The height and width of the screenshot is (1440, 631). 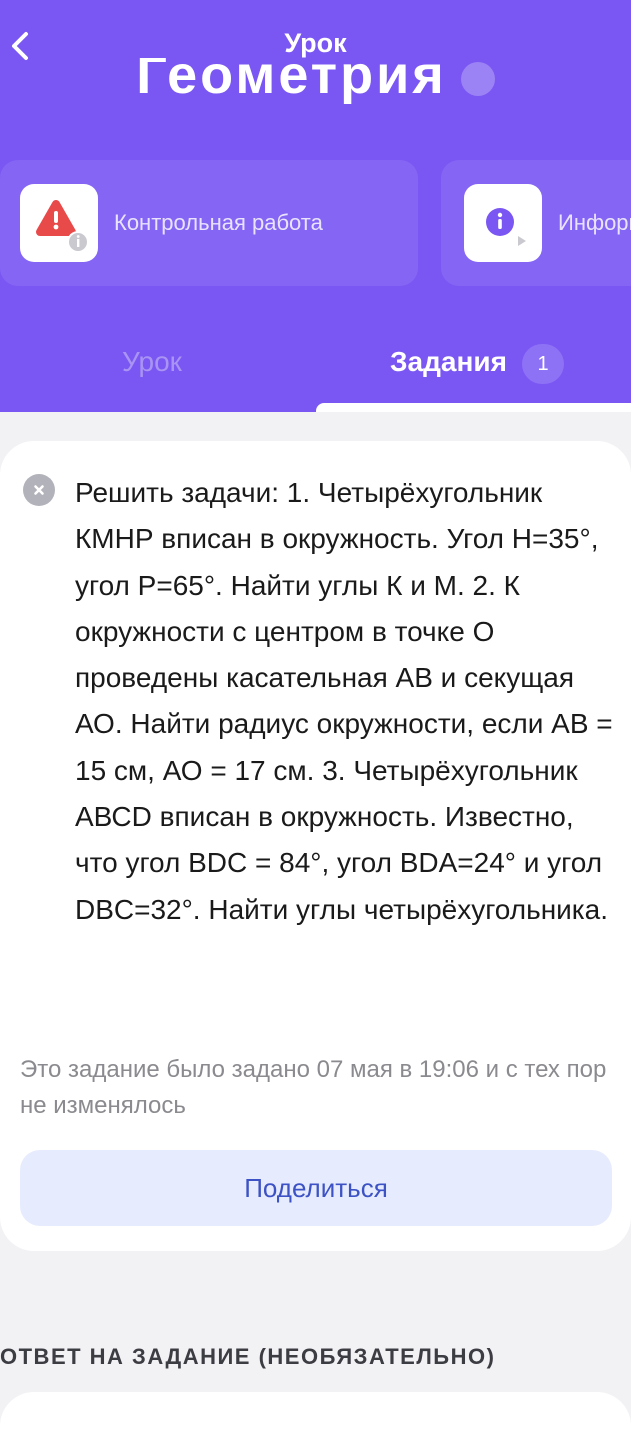 I want to click on task-status, so click(x=39, y=490).